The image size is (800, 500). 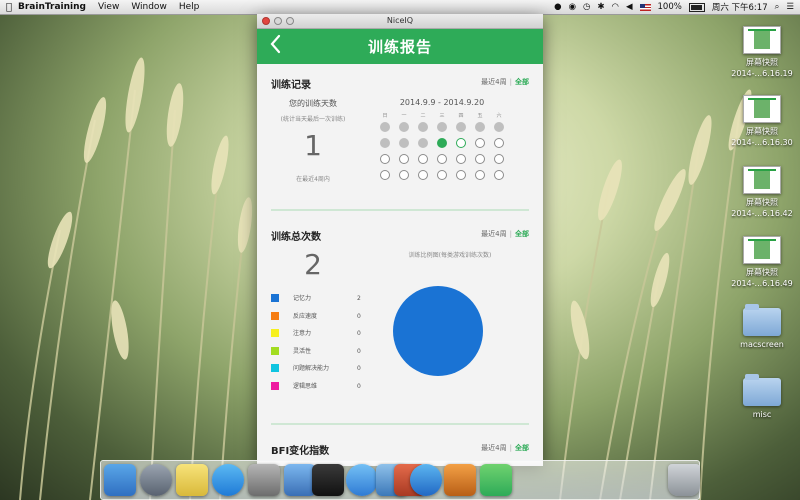 What do you see at coordinates (278, 21) in the screenshot?
I see `window-minimize-button` at bounding box center [278, 21].